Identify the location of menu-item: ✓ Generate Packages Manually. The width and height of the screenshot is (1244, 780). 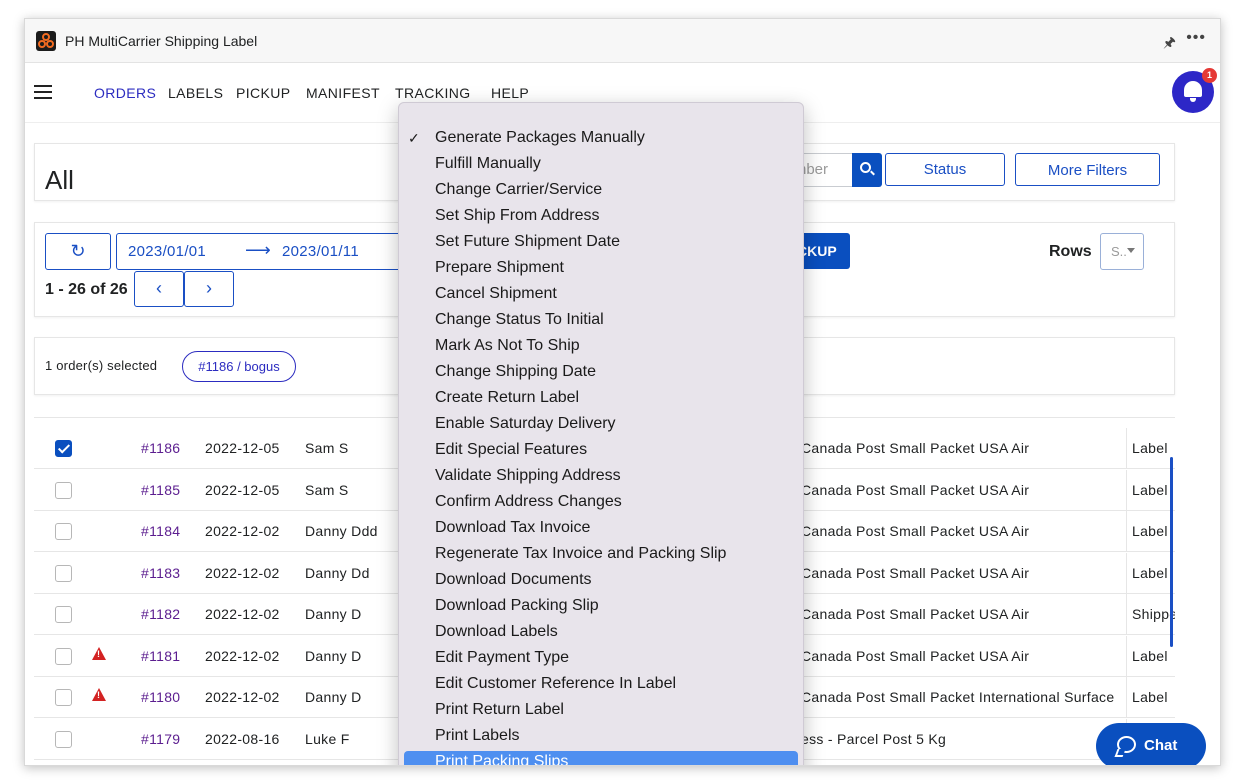
(601, 138).